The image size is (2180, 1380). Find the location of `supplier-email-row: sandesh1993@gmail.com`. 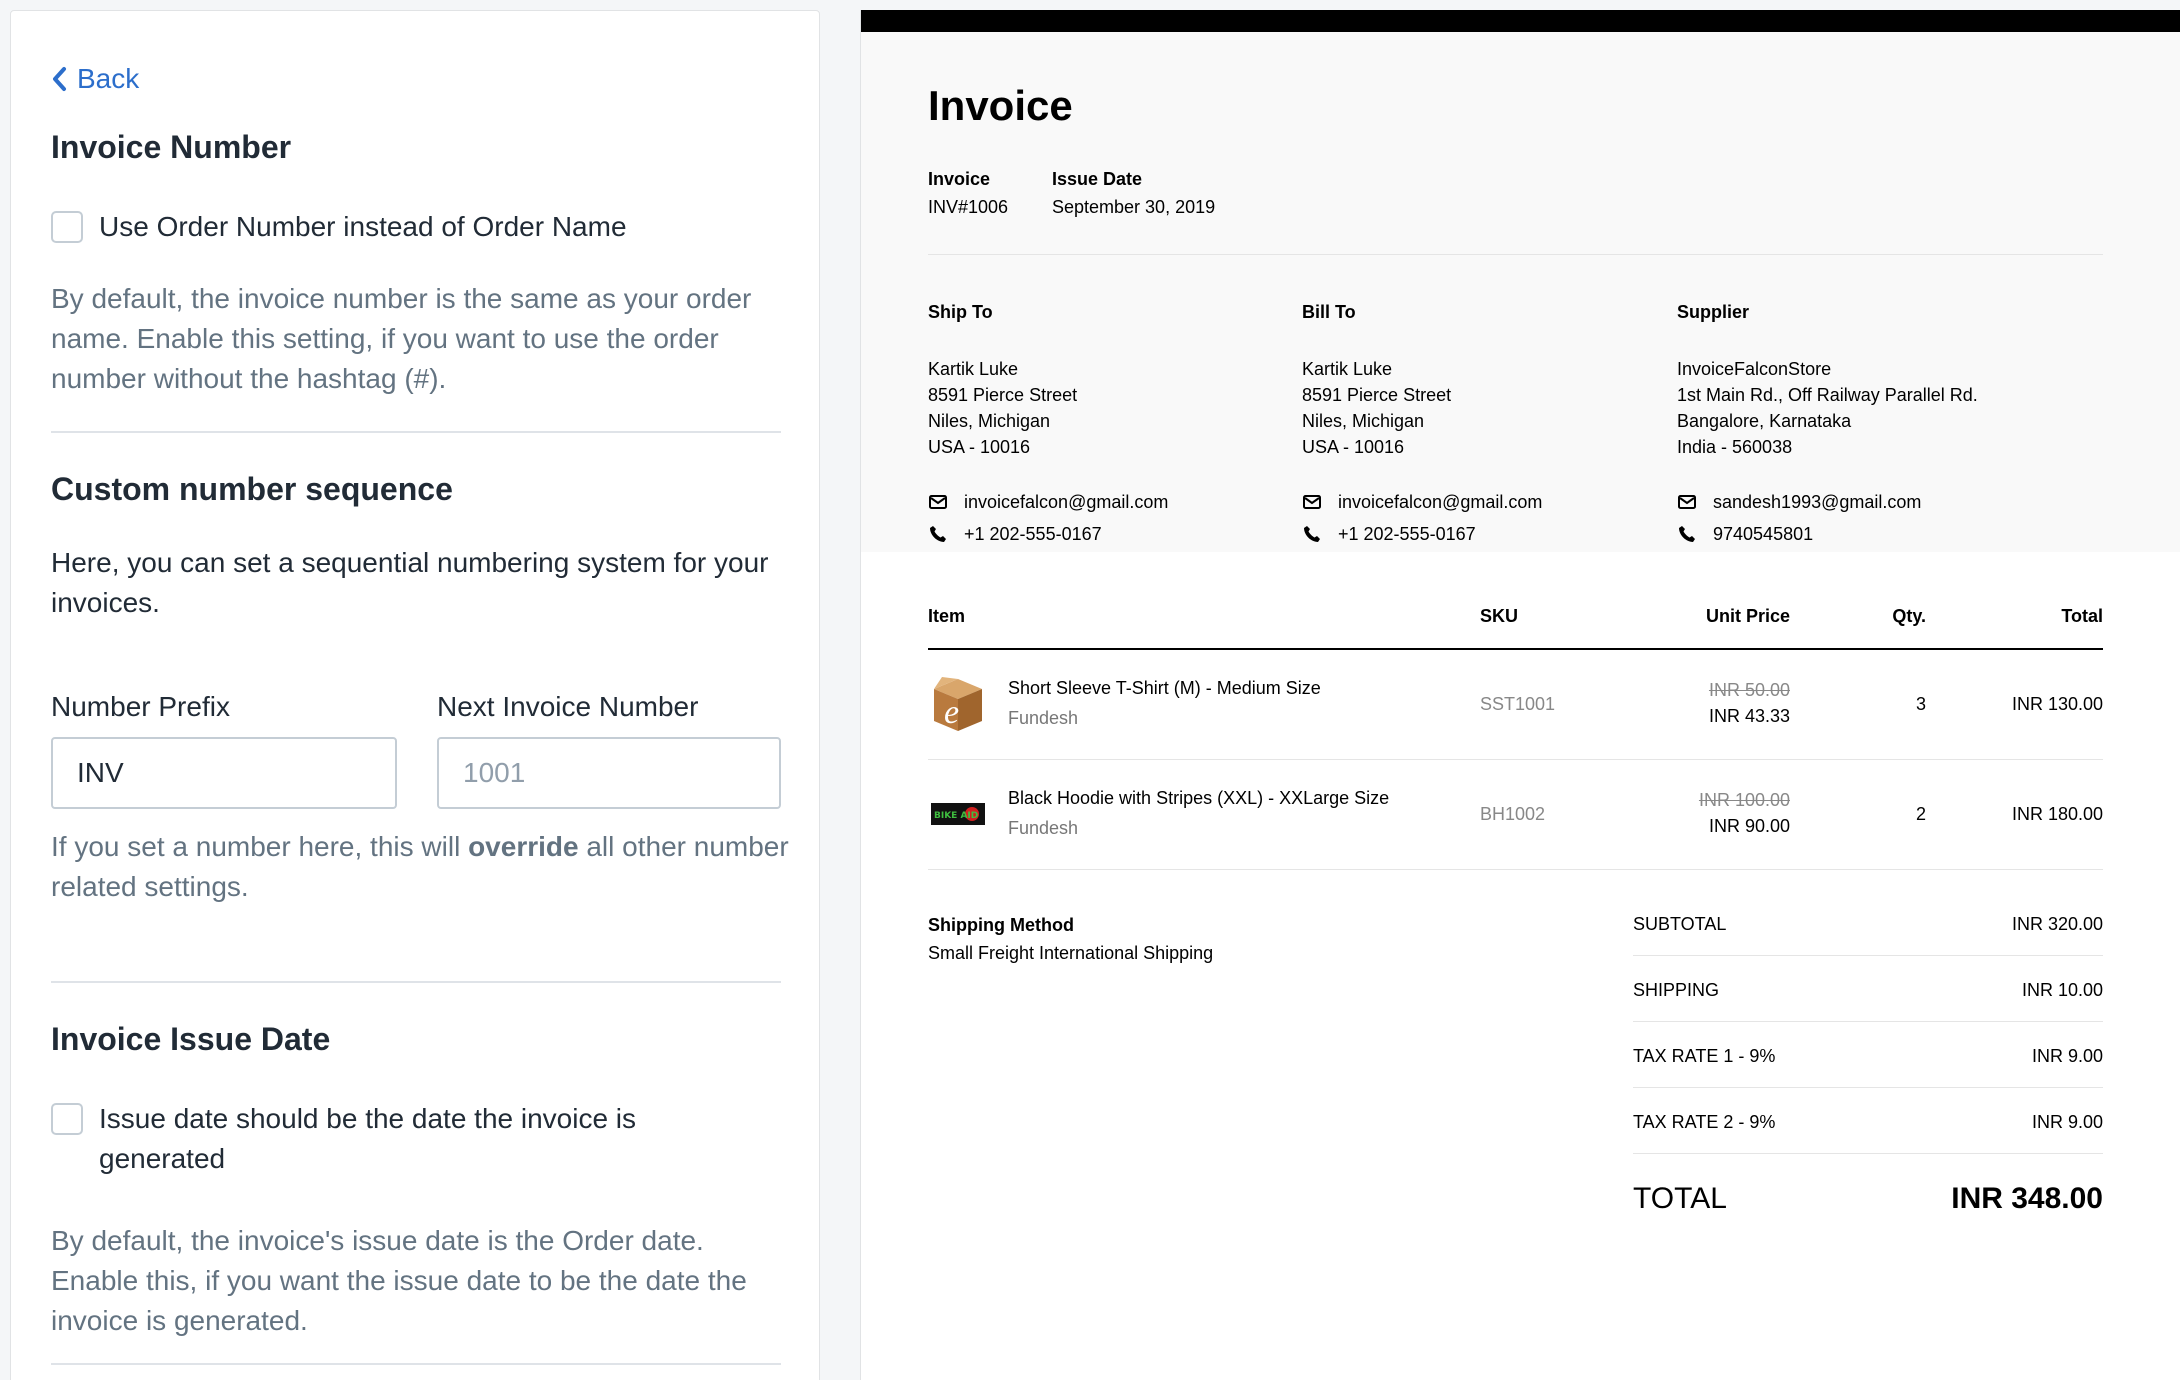

supplier-email-row: sandesh1993@gmail.com is located at coordinates (1887, 502).